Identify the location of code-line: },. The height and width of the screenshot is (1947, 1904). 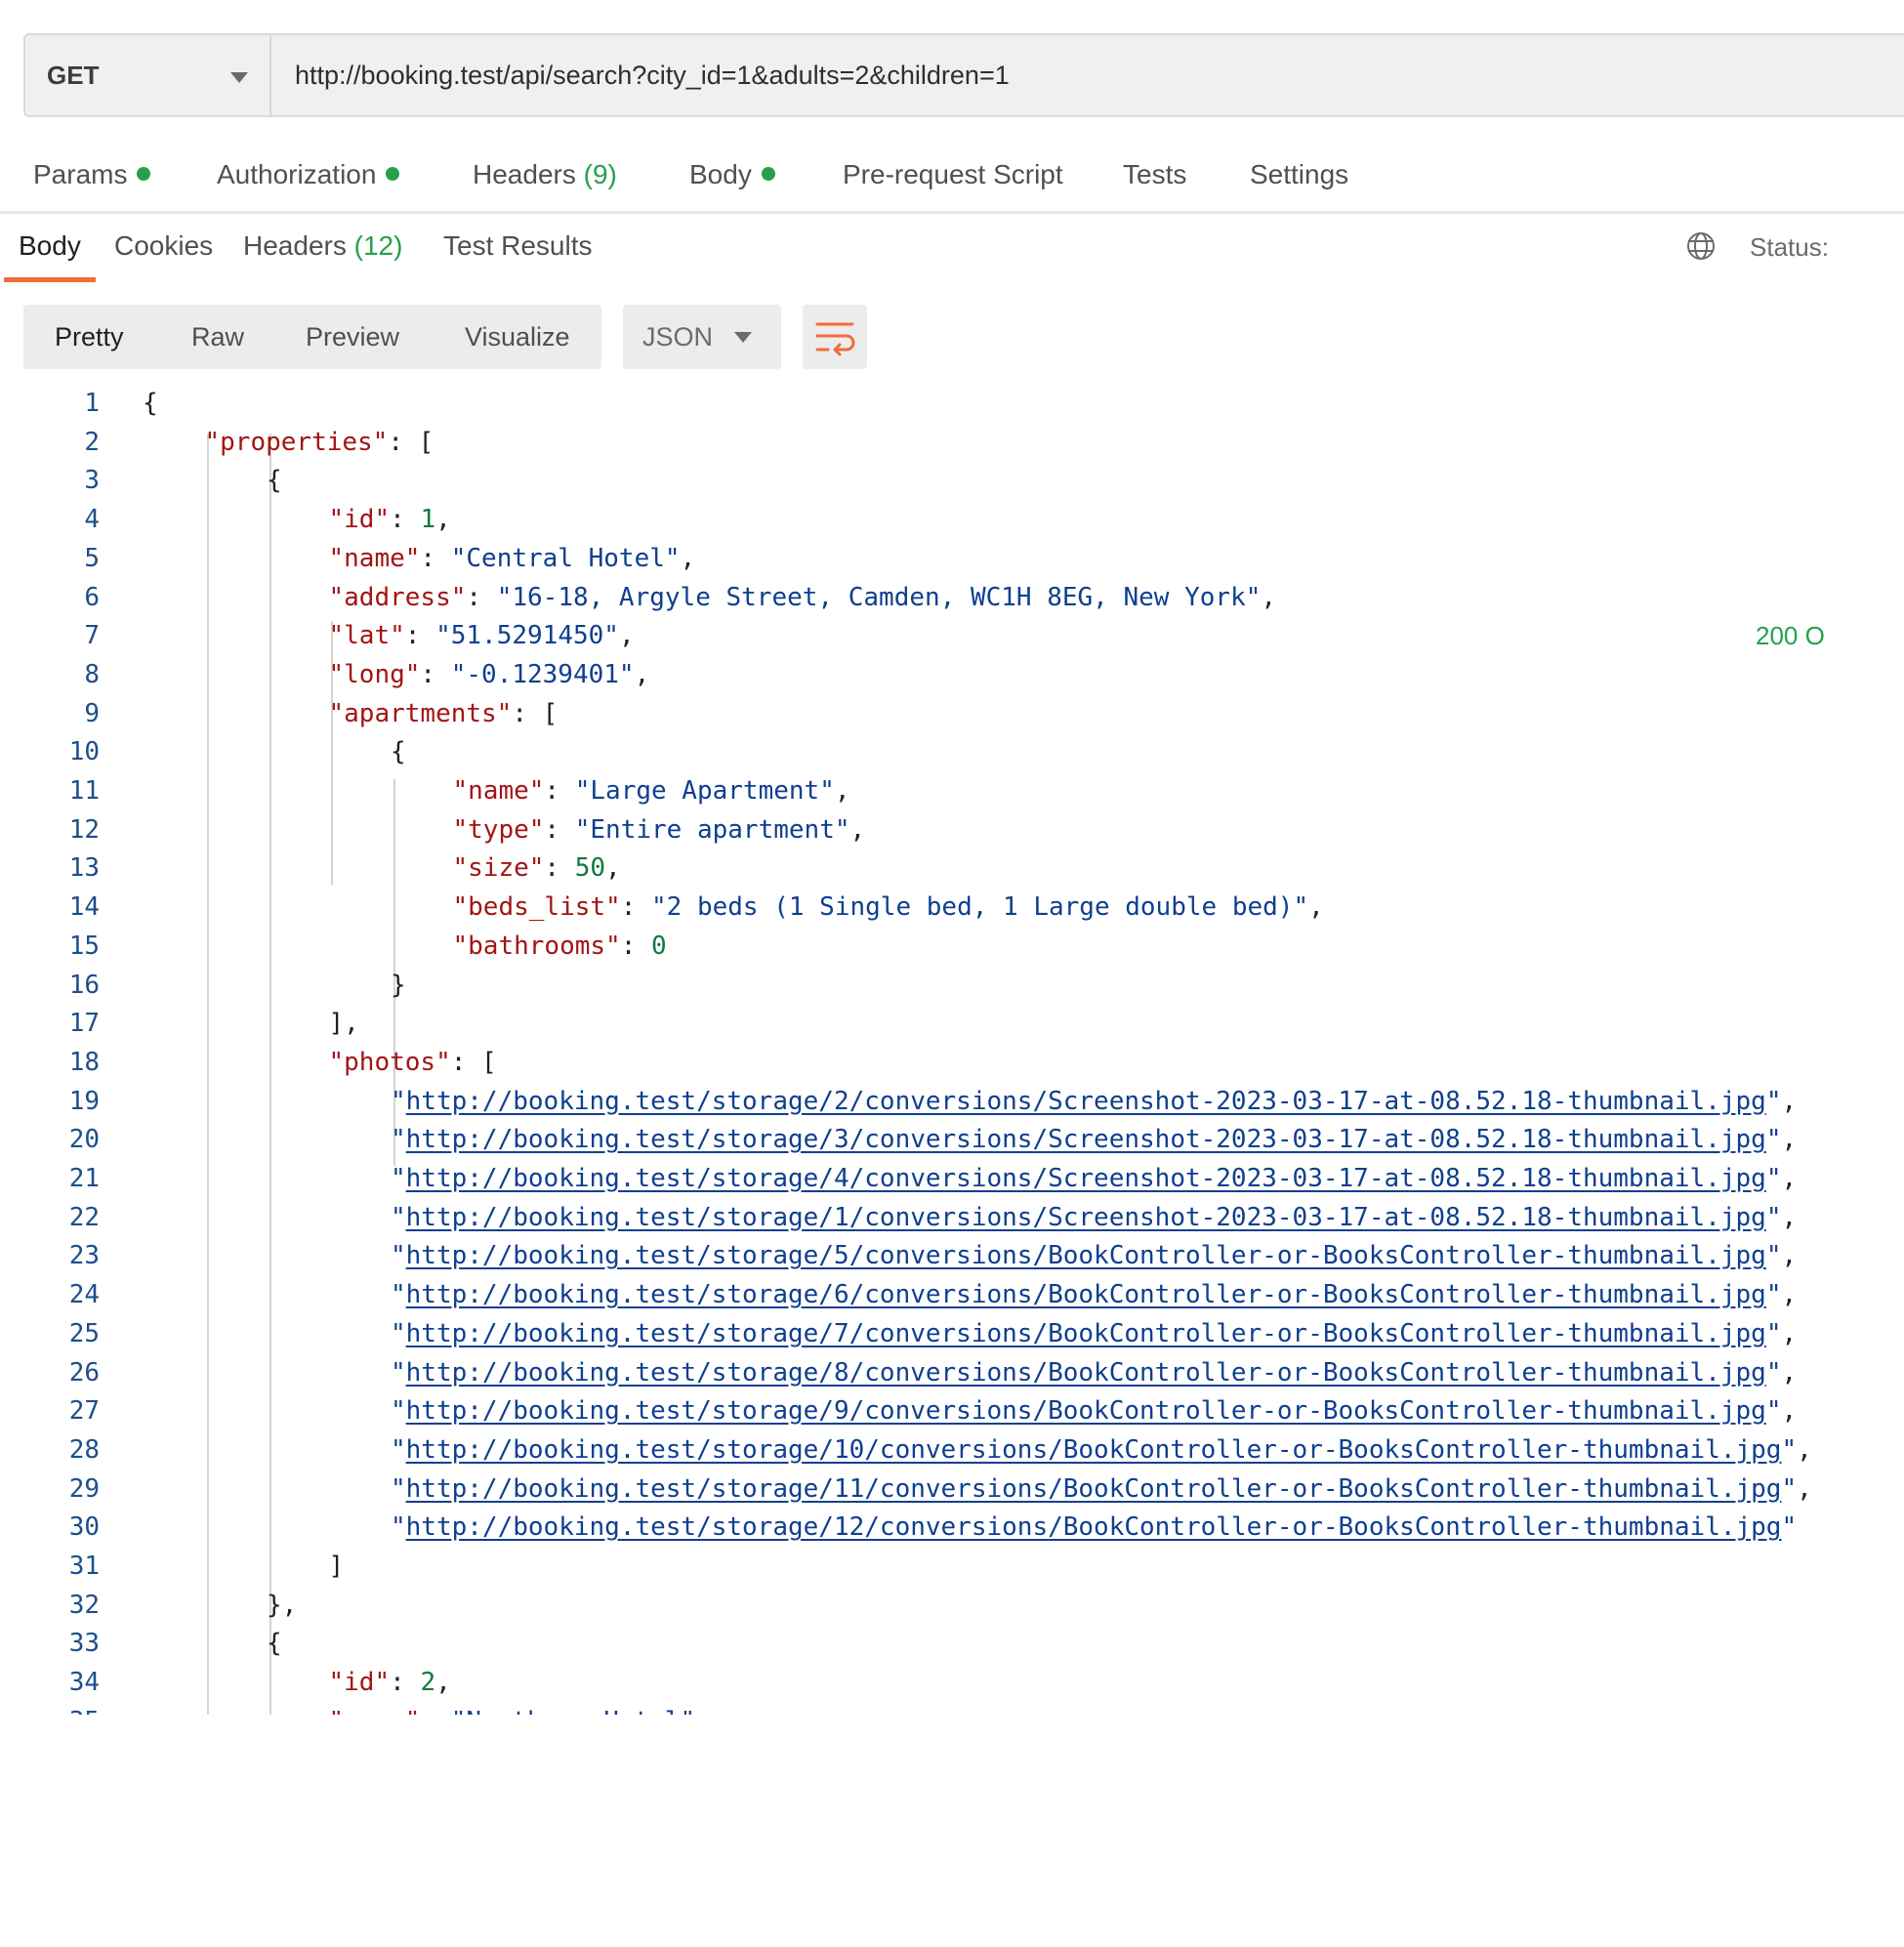
(282, 1605).